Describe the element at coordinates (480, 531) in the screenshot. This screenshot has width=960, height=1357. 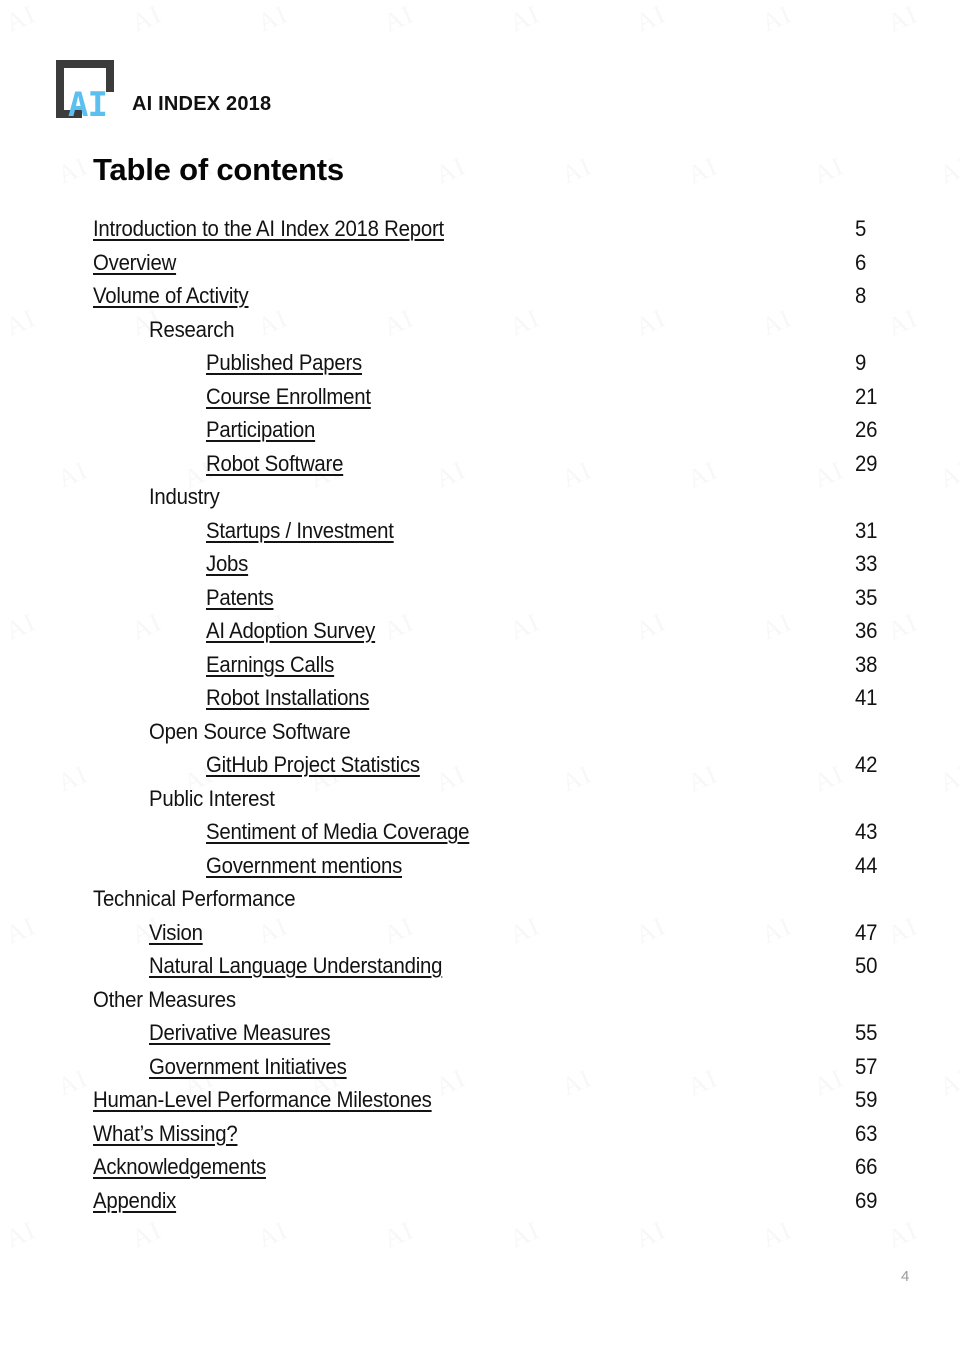
I see `toc-entry: Startups / Investment 31` at that location.